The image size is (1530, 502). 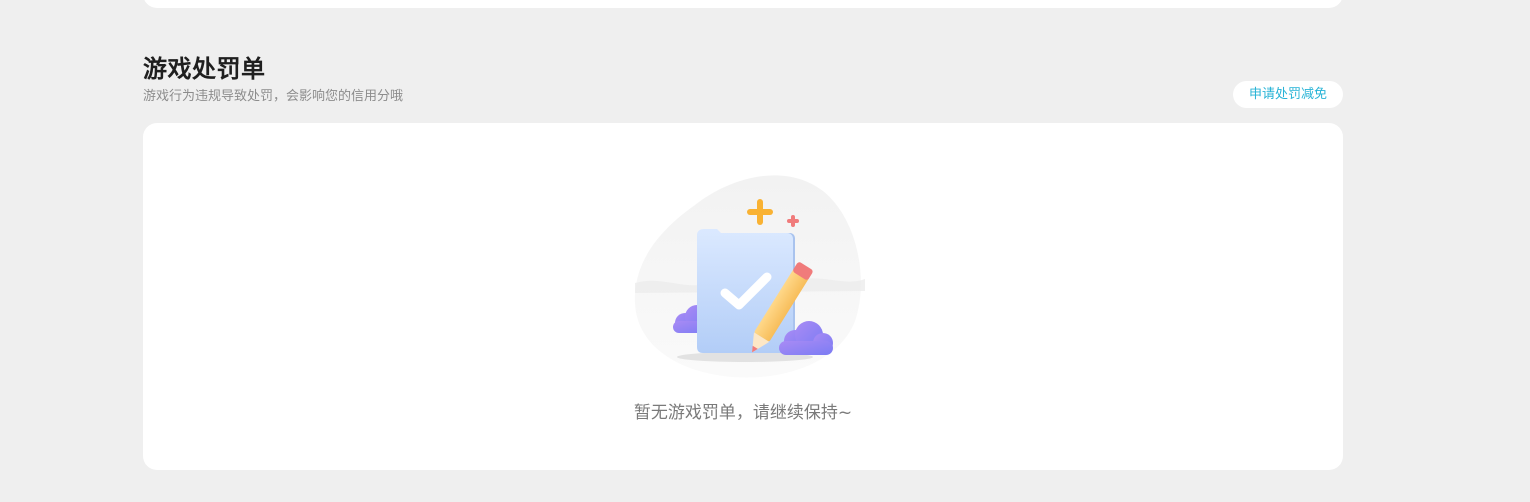 What do you see at coordinates (1288, 94) in the screenshot?
I see `apply-penalty-reduction-button: 申请处罚减免` at bounding box center [1288, 94].